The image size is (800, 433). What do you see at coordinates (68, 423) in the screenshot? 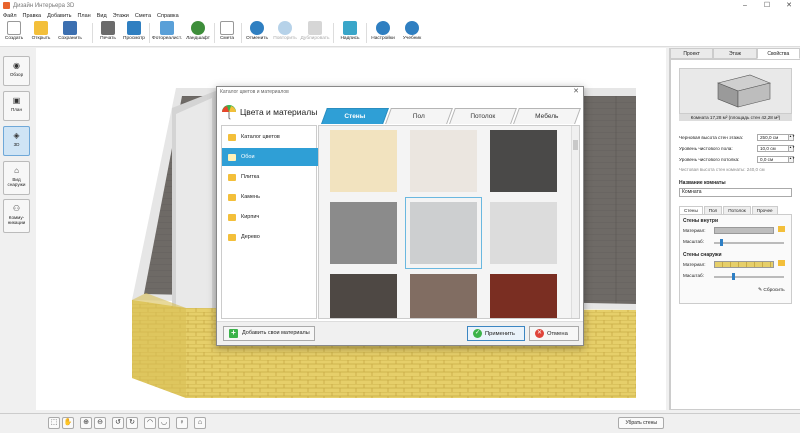
I see `hand-icon: ✋` at bounding box center [68, 423].